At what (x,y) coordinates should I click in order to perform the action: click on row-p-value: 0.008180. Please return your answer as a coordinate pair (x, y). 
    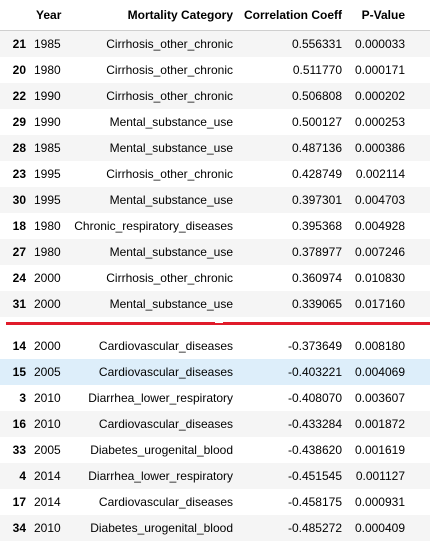
    Looking at the image, I should click on (379, 346).